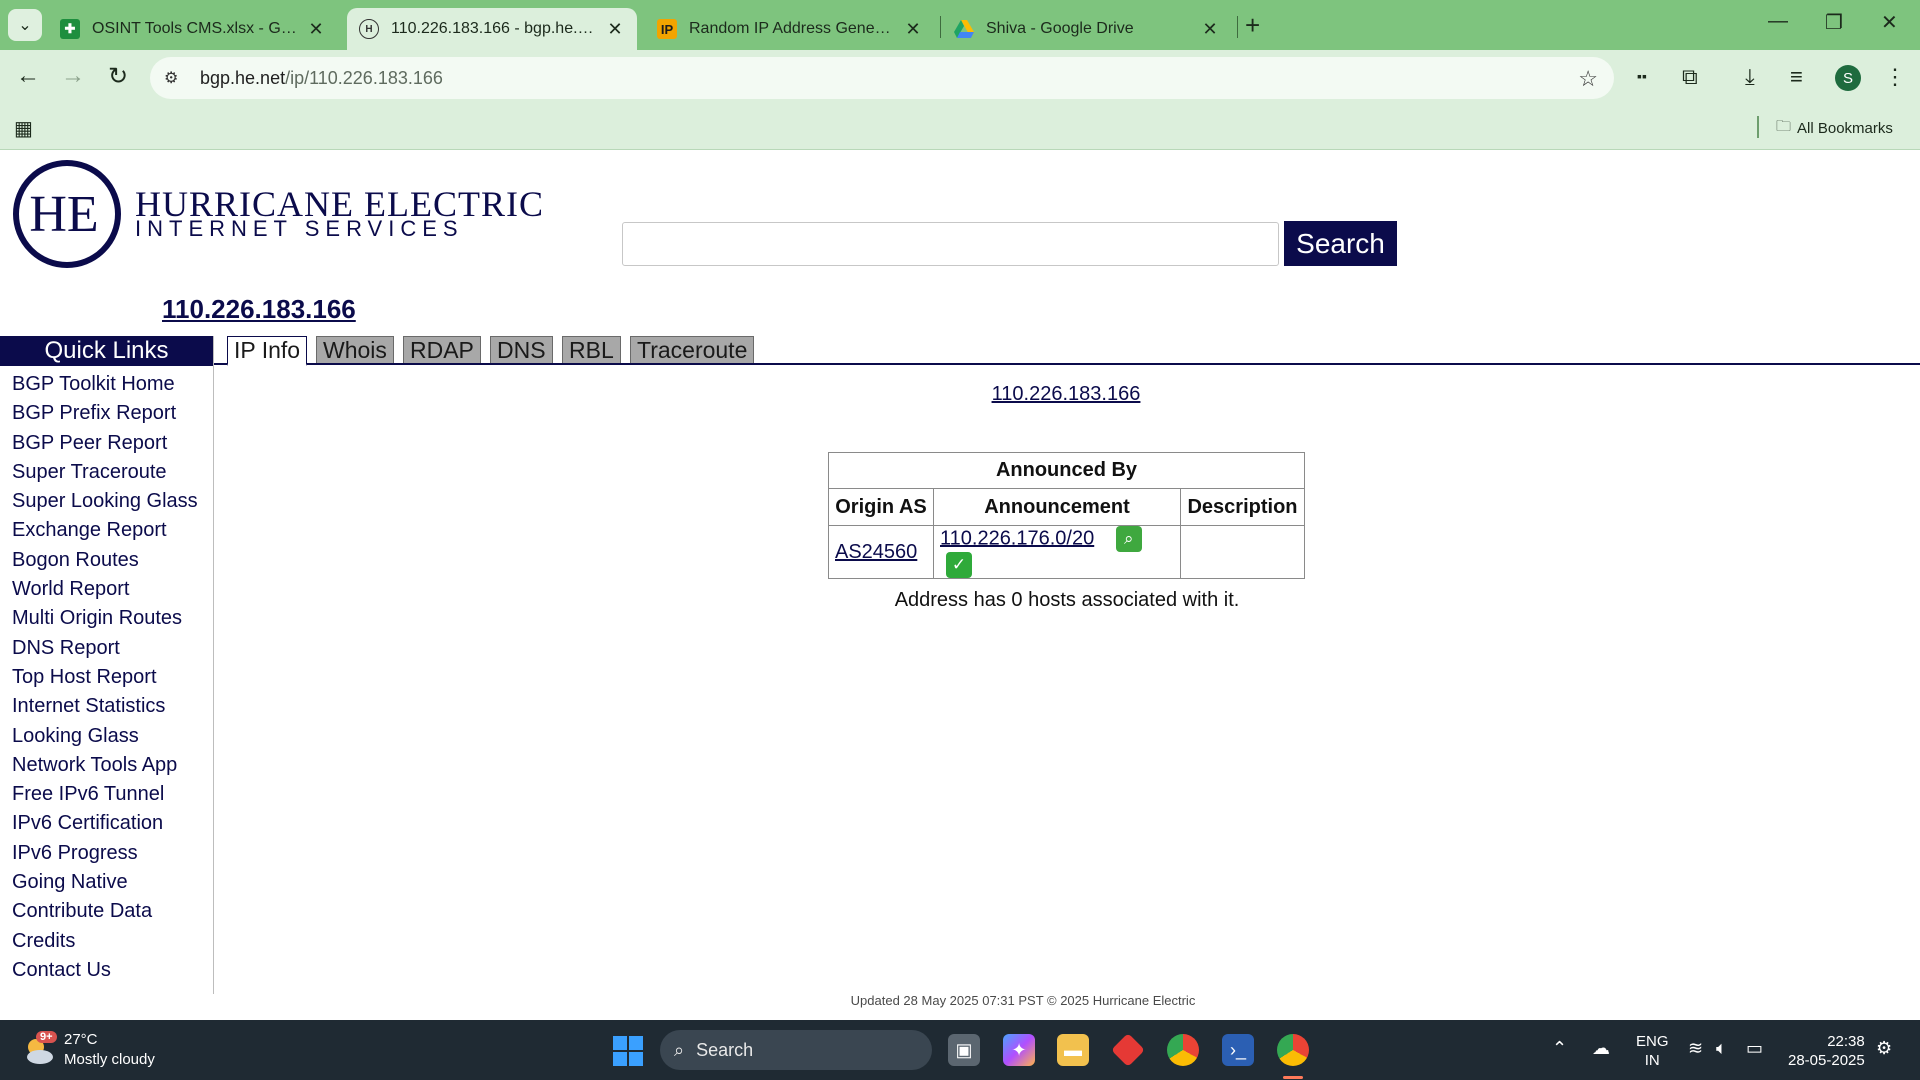 This screenshot has width=1920, height=1080. Describe the element at coordinates (521, 350) in the screenshot. I see `tab-dns: DNS` at that location.